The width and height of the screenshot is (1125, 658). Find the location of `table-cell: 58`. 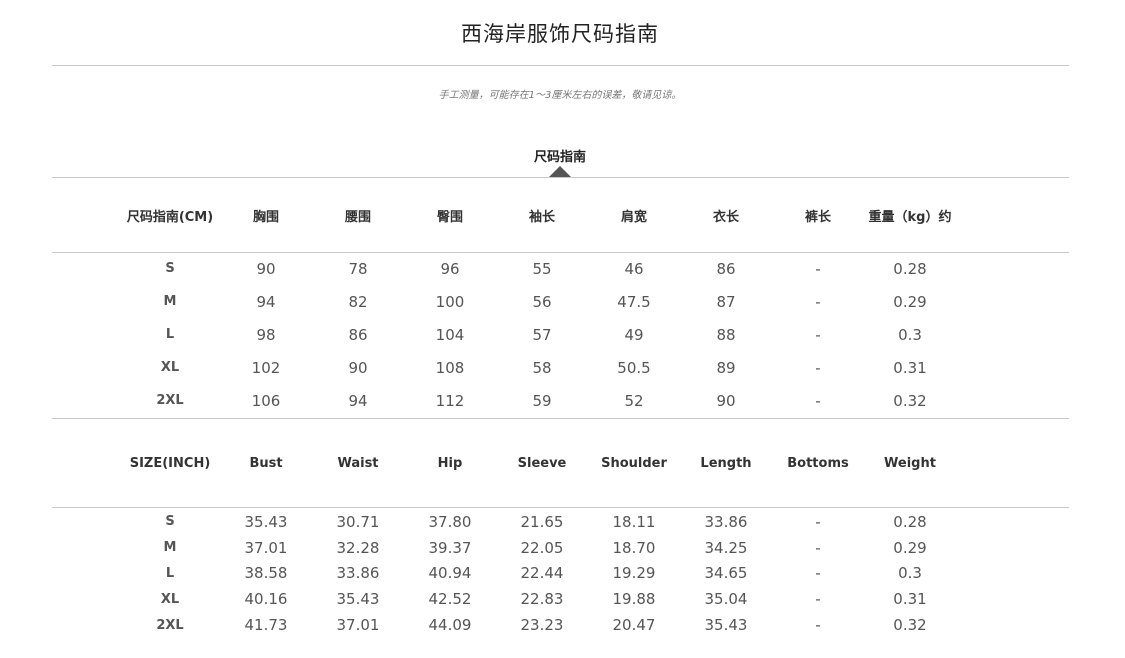

table-cell: 58 is located at coordinates (542, 367).